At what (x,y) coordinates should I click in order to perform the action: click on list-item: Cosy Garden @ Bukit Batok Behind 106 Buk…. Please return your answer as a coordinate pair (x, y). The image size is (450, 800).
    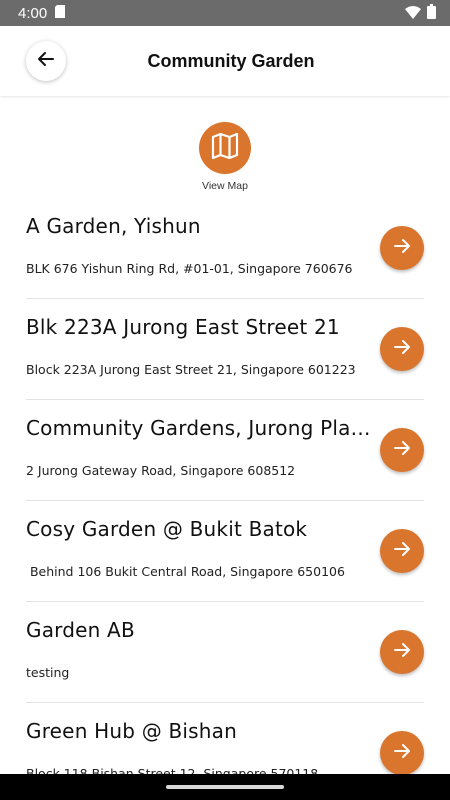
    Looking at the image, I should click on (225, 551).